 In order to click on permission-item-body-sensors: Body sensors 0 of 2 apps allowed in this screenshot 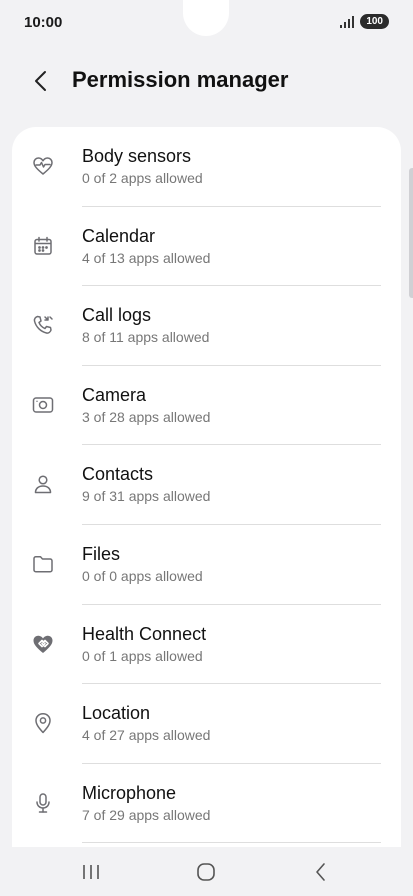, I will do `click(206, 167)`.